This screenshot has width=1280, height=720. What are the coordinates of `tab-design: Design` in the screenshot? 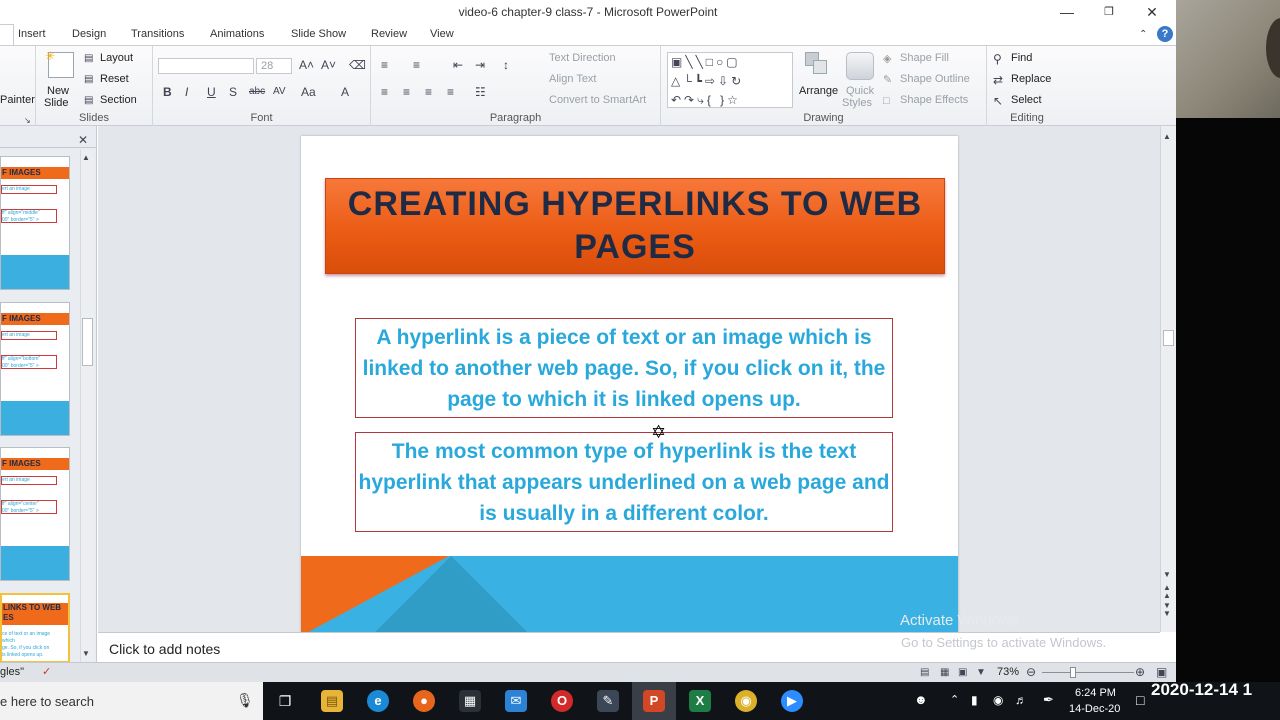 It's located at (89, 34).